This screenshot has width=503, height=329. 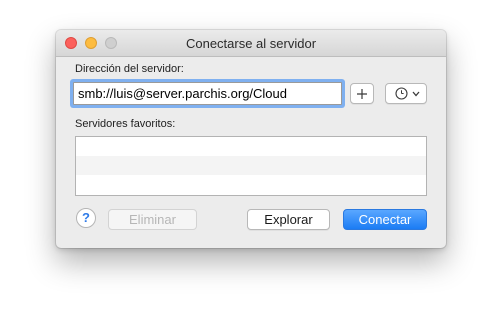 I want to click on add-favorite-button, so click(x=362, y=93).